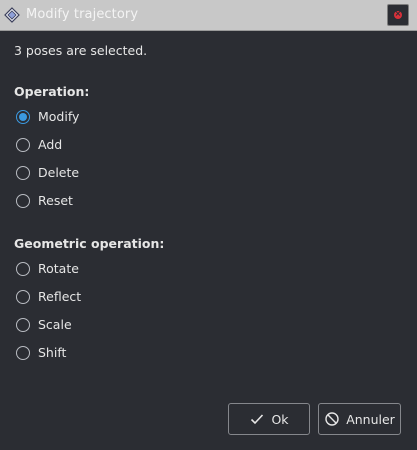  I want to click on radio-delete: Delete, so click(47, 173).